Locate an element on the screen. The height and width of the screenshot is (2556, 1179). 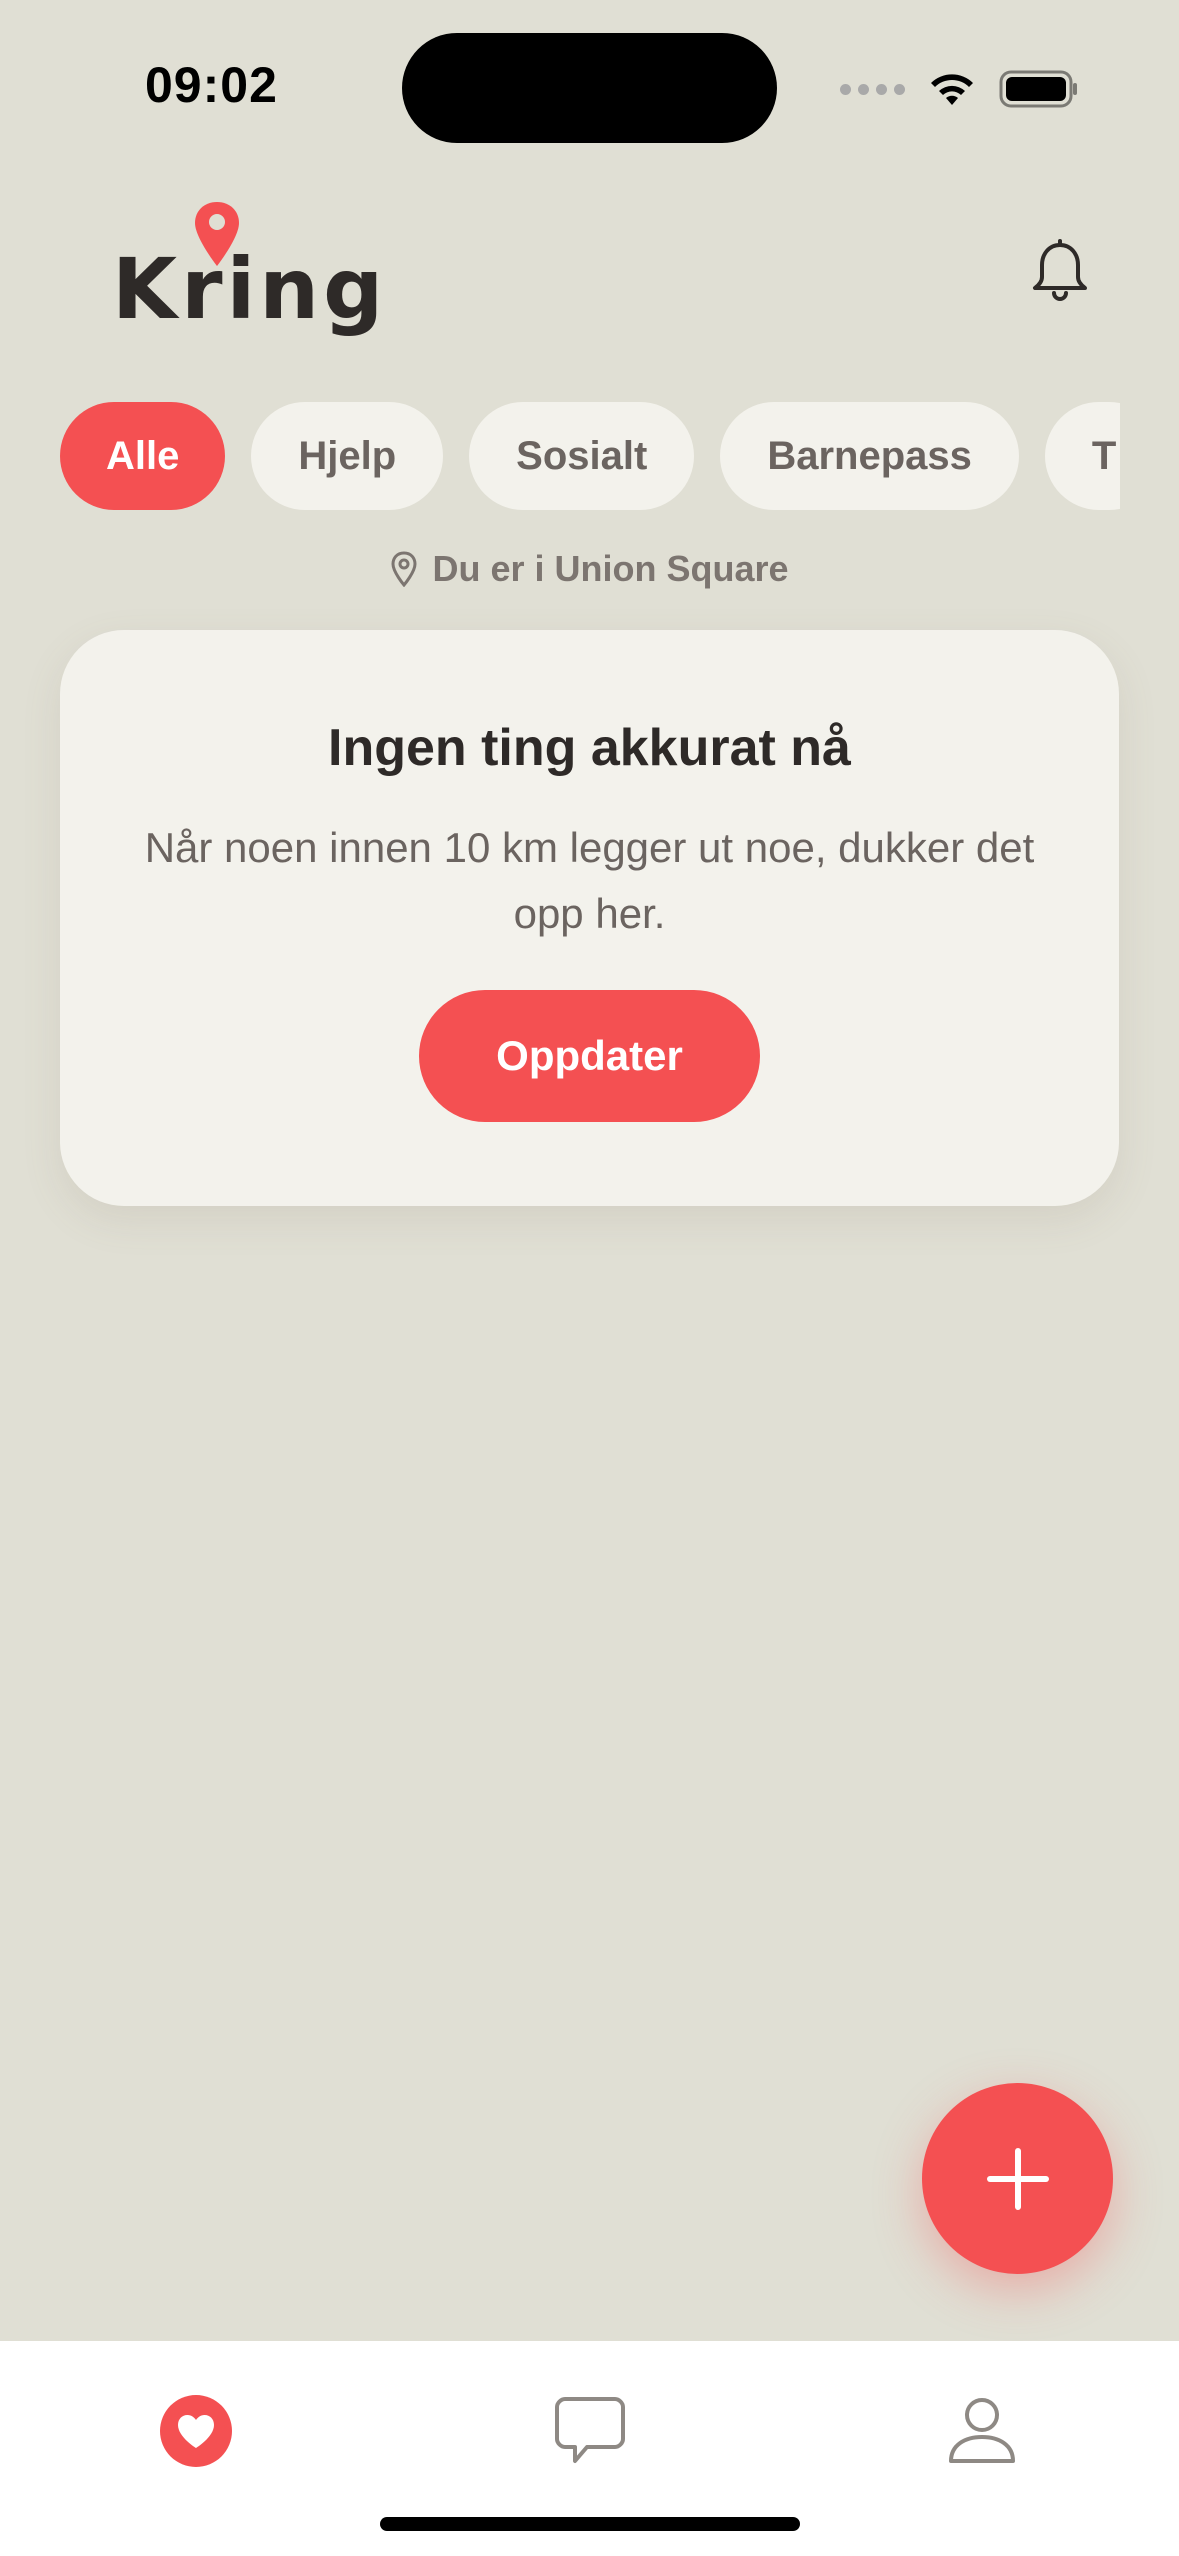
filter-chips: Alle Hjelp Sosialt Barnepass T is located at coordinates (590, 456).